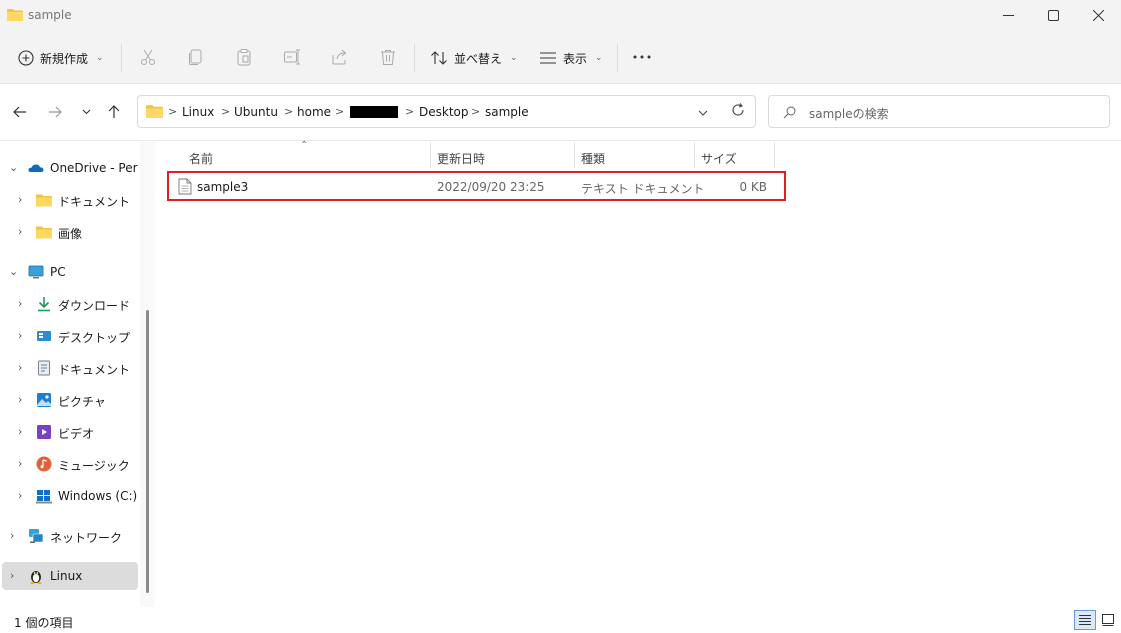  Describe the element at coordinates (256, 112) in the screenshot. I see `breadcrumb-ubuntu: Ubuntu` at that location.